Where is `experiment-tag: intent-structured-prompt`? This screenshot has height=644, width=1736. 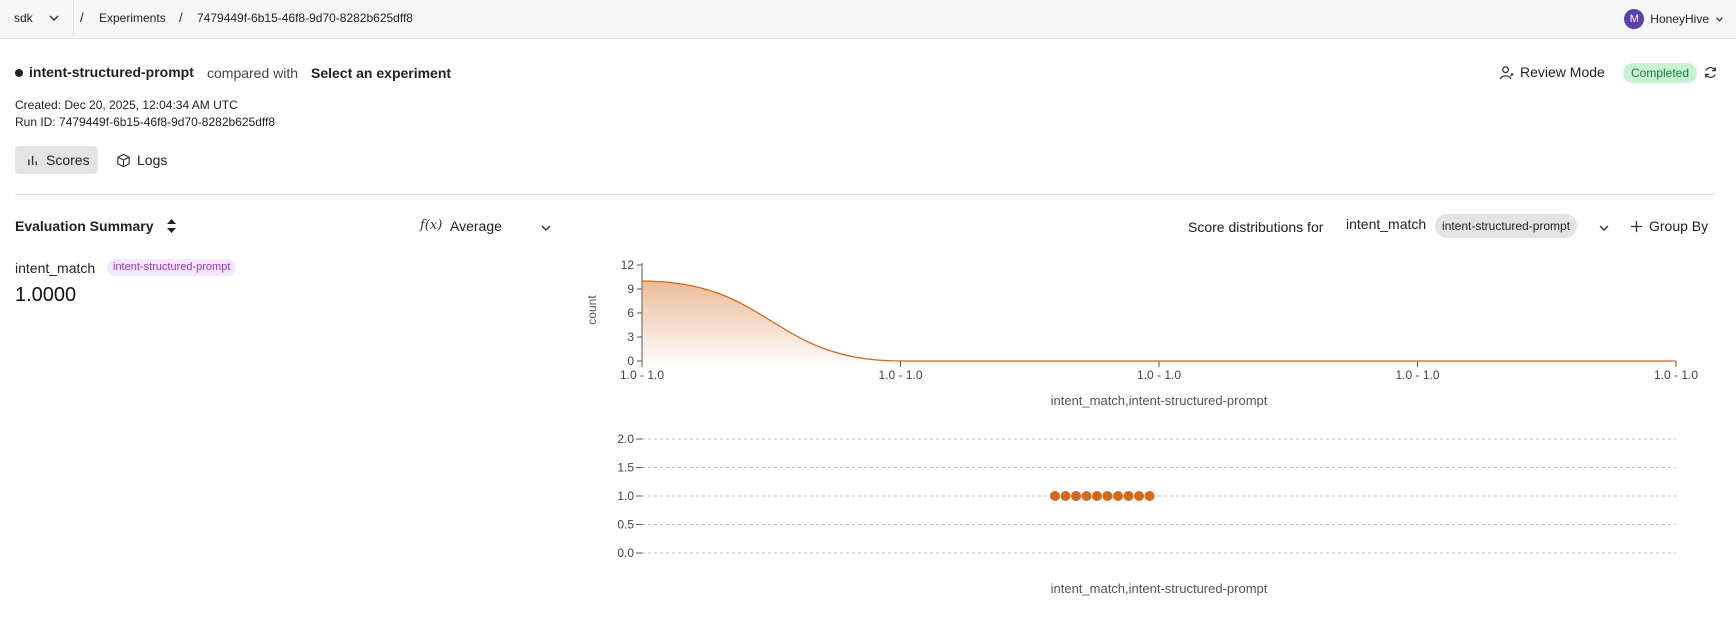 experiment-tag: intent-structured-prompt is located at coordinates (1506, 226).